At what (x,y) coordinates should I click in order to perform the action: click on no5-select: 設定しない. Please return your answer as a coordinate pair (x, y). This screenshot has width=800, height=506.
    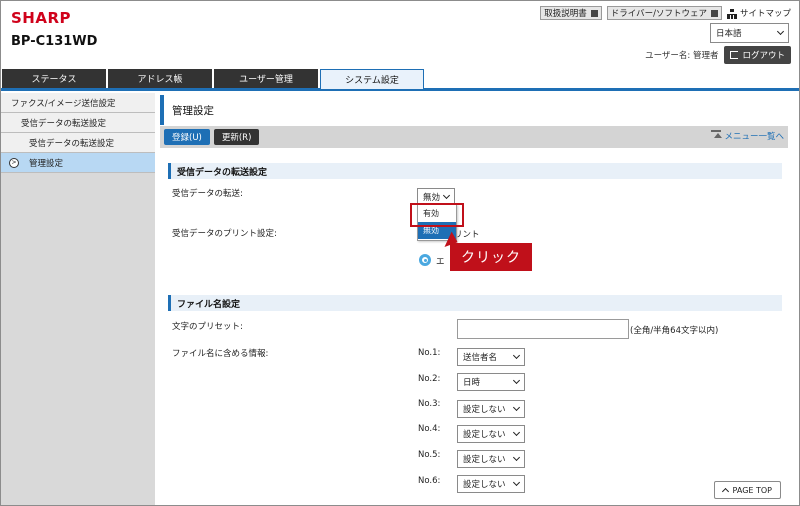
    Looking at the image, I should click on (491, 459).